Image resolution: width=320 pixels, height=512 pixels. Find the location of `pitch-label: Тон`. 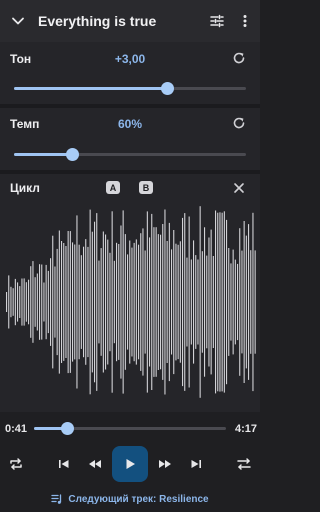

pitch-label: Тон is located at coordinates (21, 59).